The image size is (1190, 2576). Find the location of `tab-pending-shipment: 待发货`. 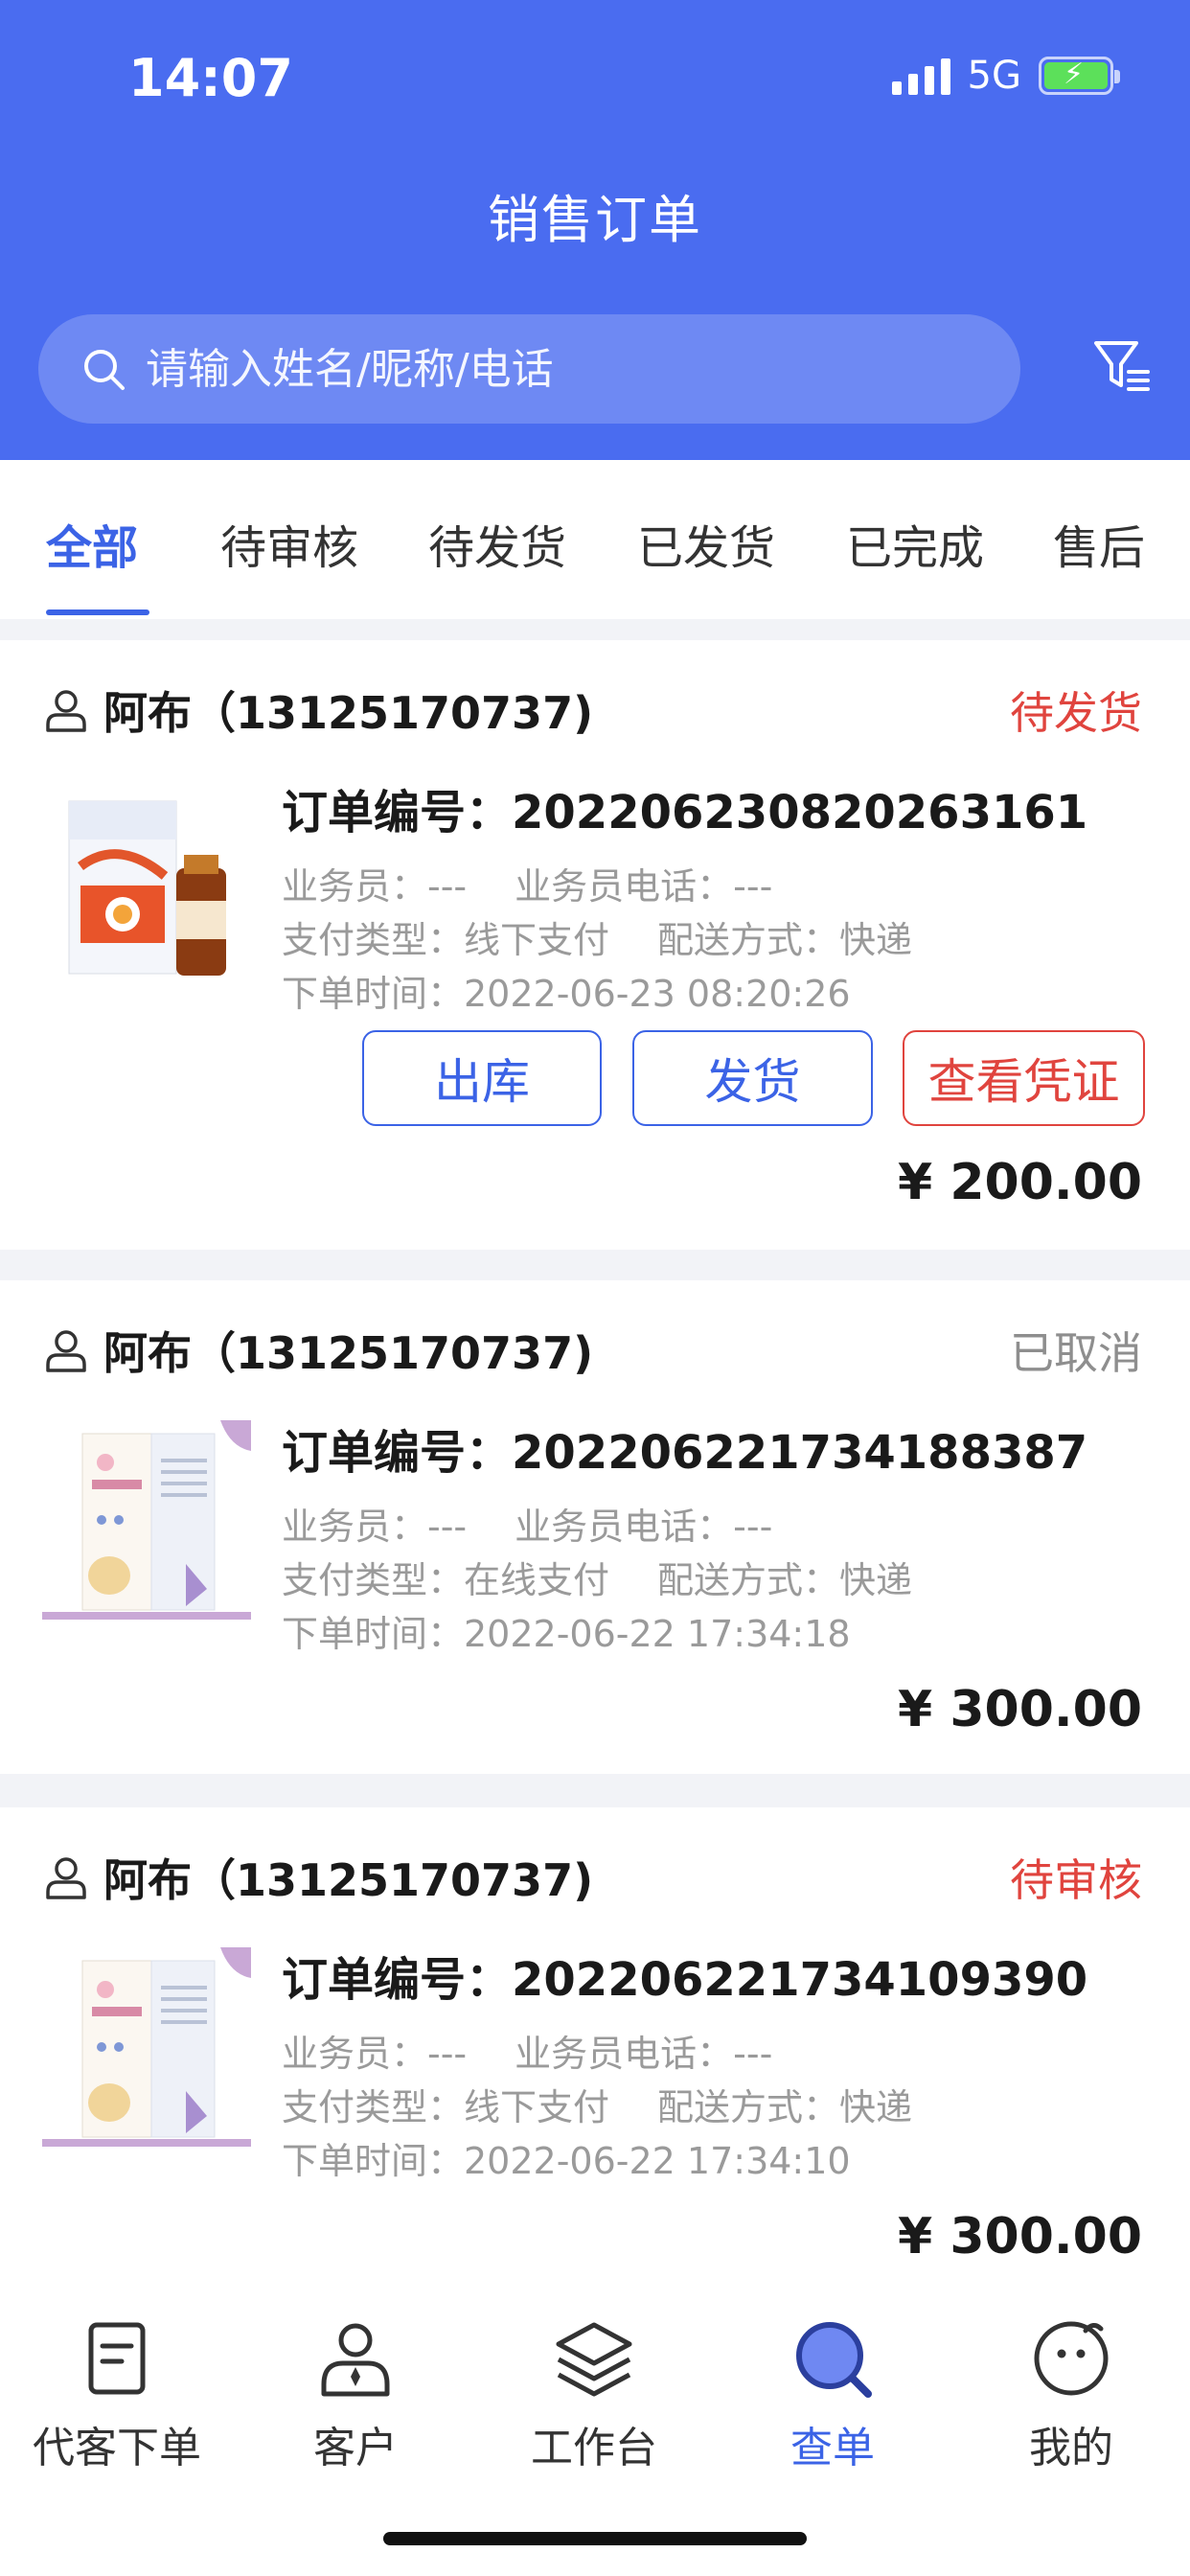

tab-pending-shipment: 待发货 is located at coordinates (497, 543).